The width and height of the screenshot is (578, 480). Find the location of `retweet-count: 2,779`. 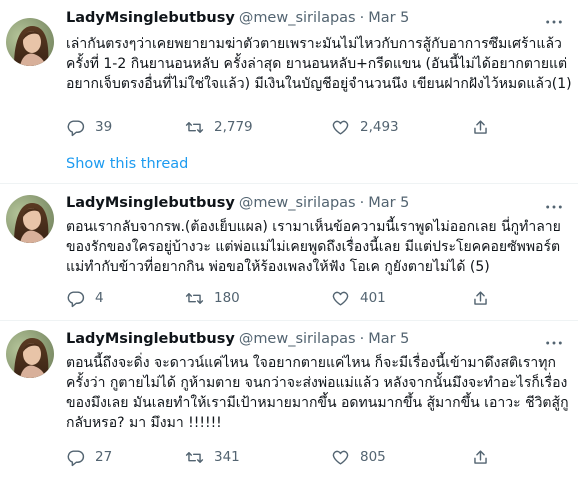

retweet-count: 2,779 is located at coordinates (233, 127).